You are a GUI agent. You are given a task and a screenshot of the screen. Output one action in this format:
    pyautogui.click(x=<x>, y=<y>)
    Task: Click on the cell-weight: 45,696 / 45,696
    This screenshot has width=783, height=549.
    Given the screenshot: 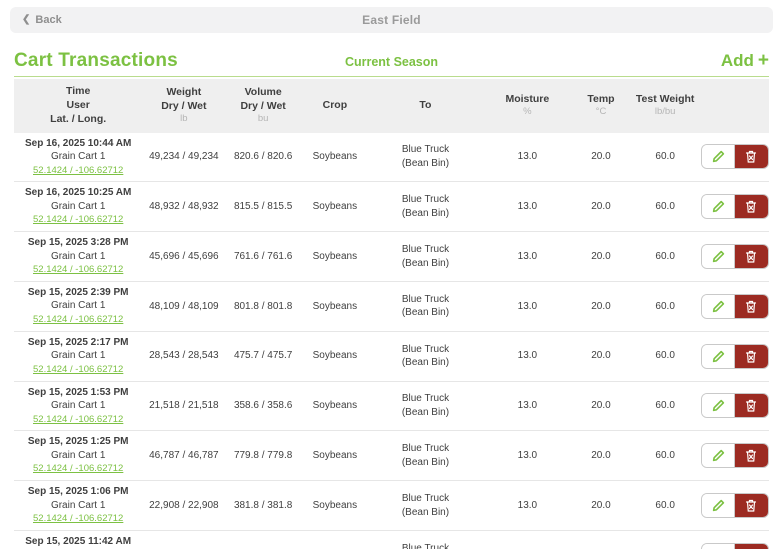 What is the action you would take?
    pyautogui.click(x=184, y=256)
    